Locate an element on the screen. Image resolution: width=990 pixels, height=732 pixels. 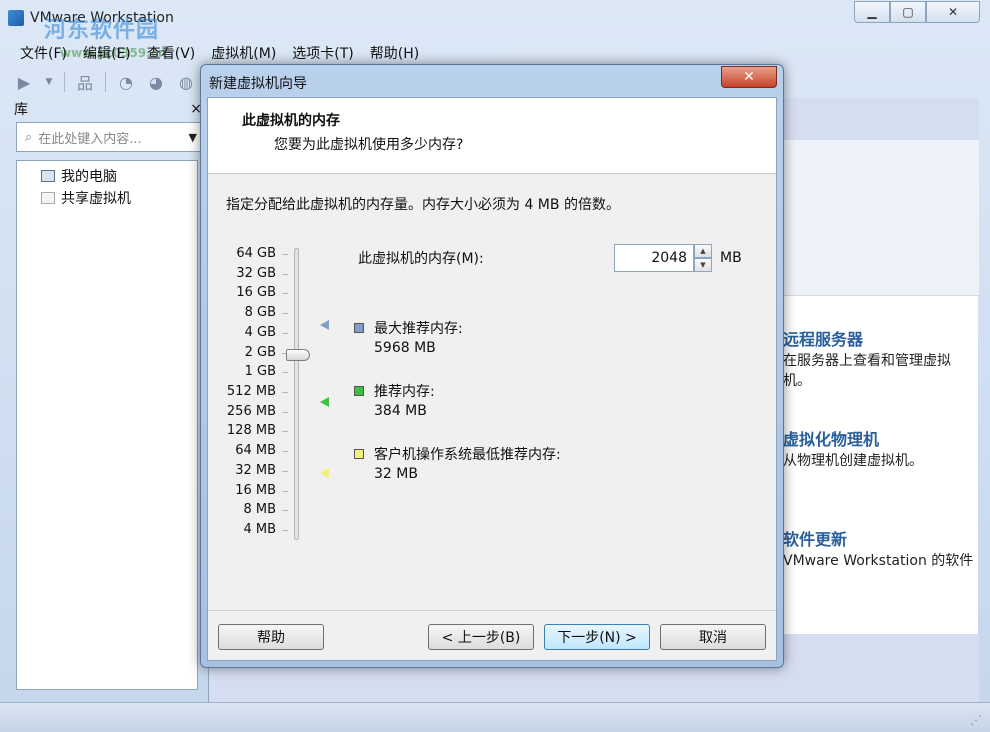
computer-icon is located at coordinates (48, 176).